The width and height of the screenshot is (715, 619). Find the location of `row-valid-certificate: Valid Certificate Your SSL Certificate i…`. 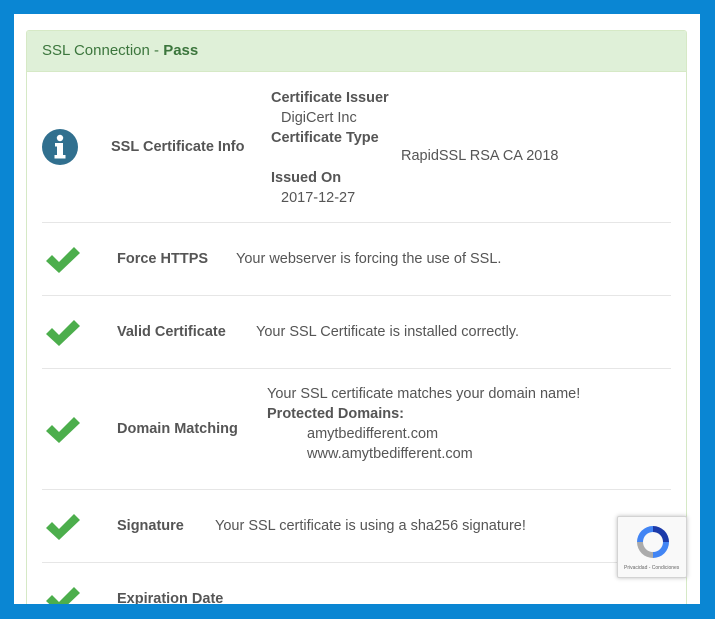

row-valid-certificate: Valid Certificate Your SSL Certificate i… is located at coordinates (356, 332).